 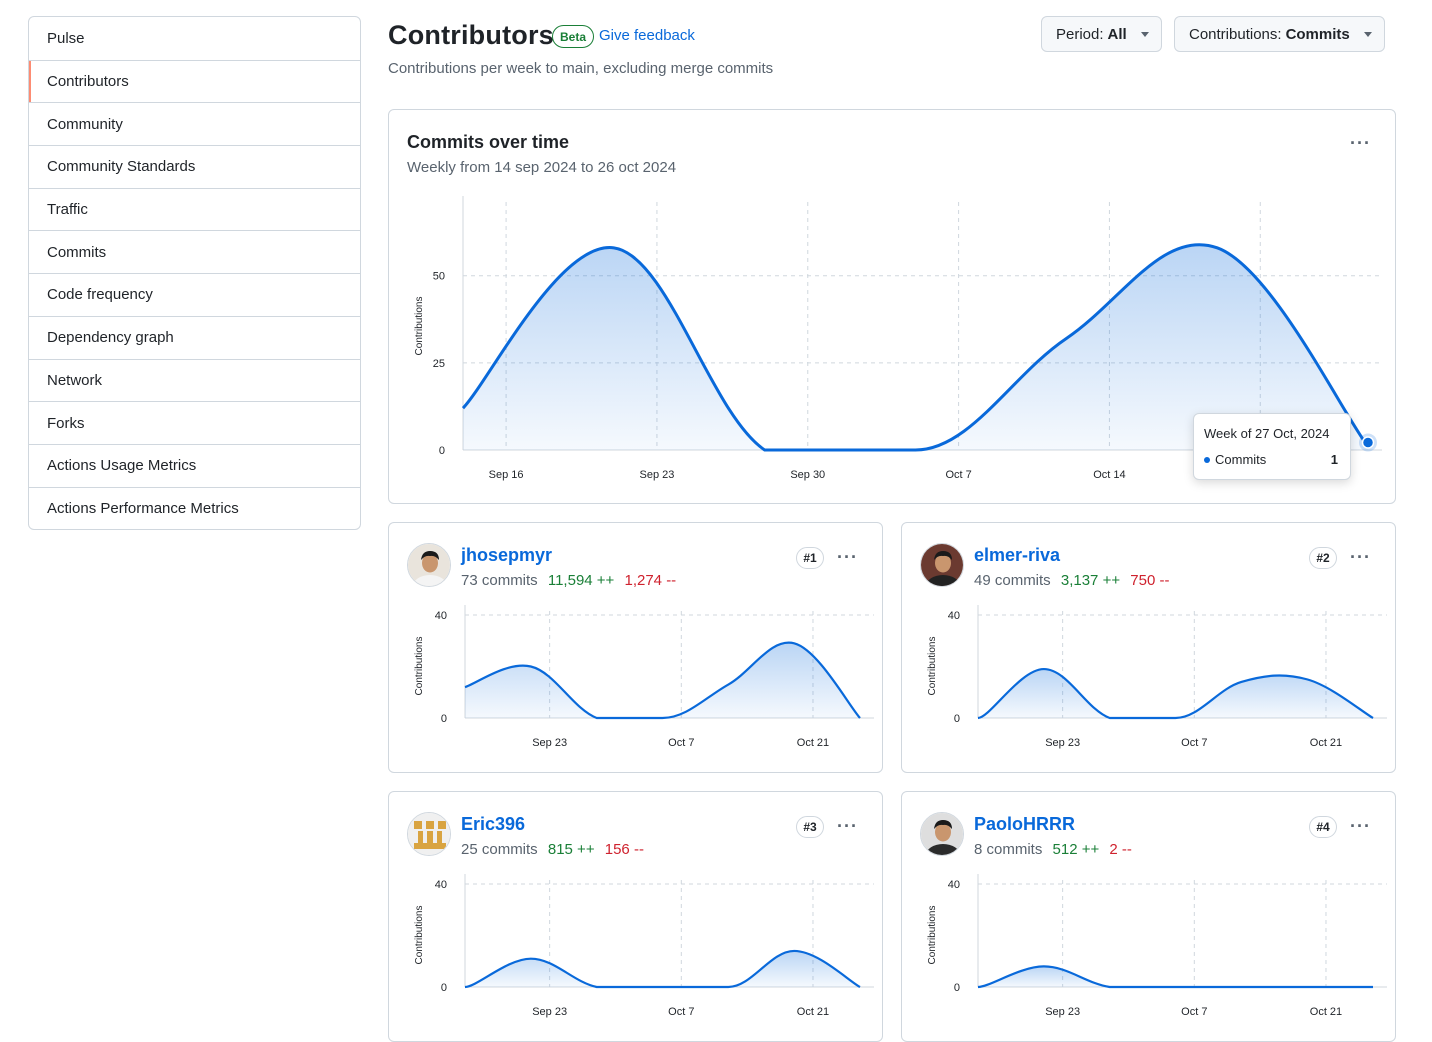 What do you see at coordinates (807, 475) in the screenshot?
I see `x-tick-label: Sep 30` at bounding box center [807, 475].